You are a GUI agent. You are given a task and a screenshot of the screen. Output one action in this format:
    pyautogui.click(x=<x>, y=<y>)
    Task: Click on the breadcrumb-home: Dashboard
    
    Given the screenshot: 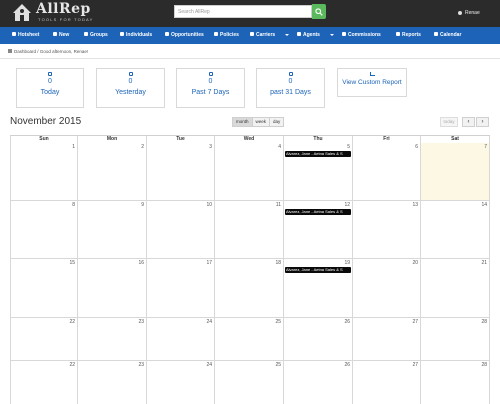 What is the action you would take?
    pyautogui.click(x=25, y=51)
    